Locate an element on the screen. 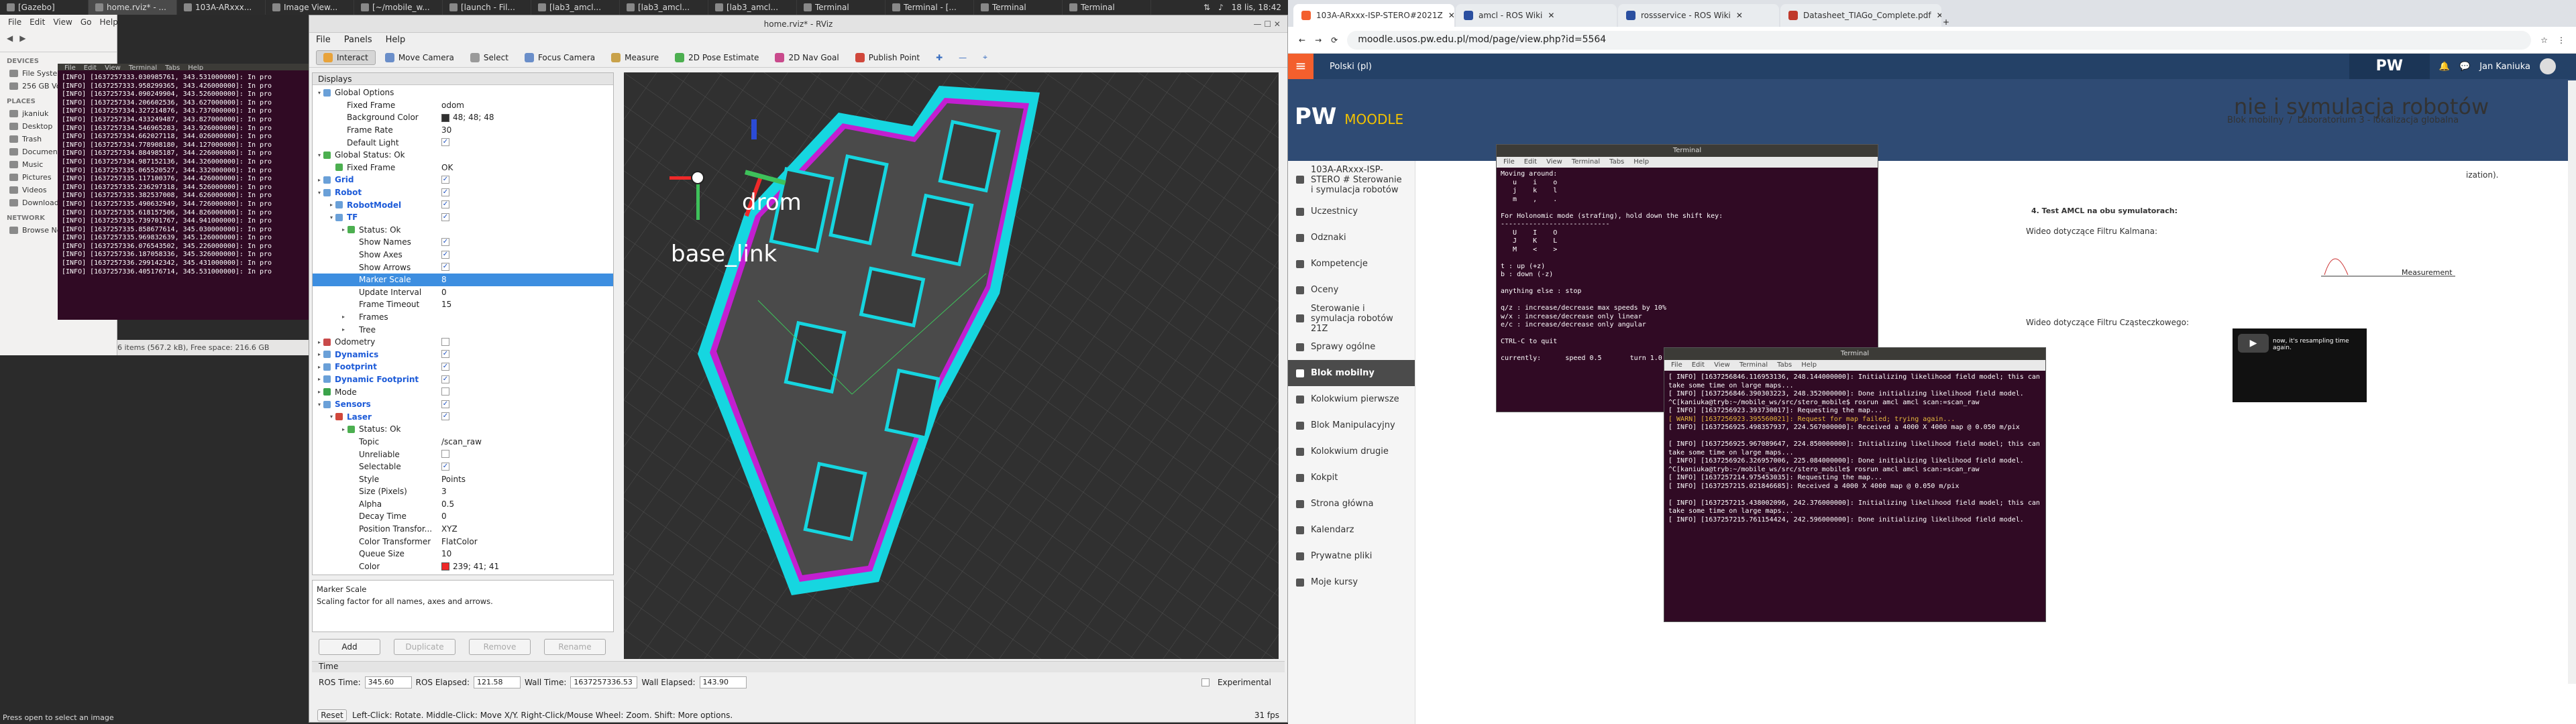 The image size is (2576, 724). tool-select: Select is located at coordinates (489, 57).